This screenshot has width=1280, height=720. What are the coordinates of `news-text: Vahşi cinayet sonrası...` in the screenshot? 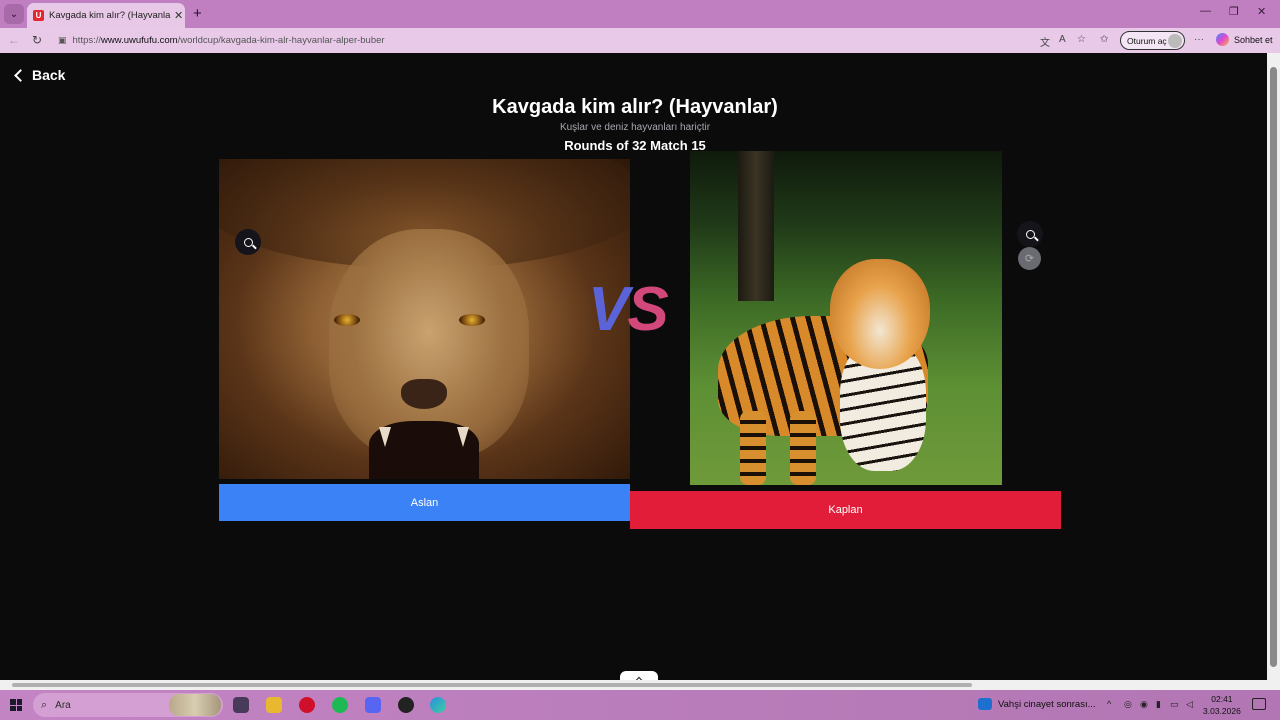 It's located at (1047, 704).